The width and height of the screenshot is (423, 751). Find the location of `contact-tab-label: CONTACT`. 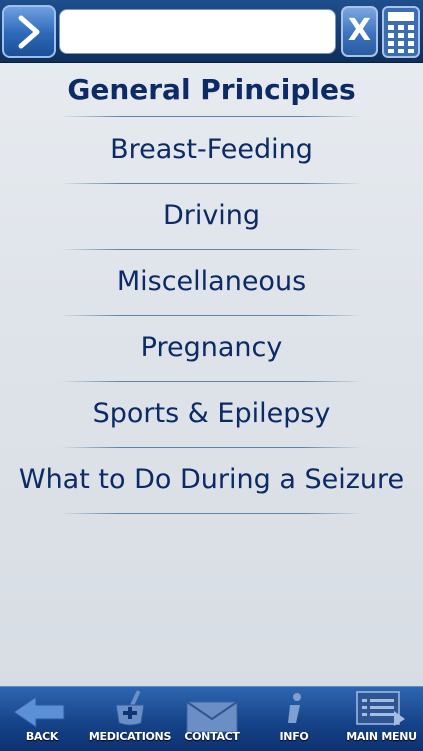

contact-tab-label: CONTACT is located at coordinates (212, 736).